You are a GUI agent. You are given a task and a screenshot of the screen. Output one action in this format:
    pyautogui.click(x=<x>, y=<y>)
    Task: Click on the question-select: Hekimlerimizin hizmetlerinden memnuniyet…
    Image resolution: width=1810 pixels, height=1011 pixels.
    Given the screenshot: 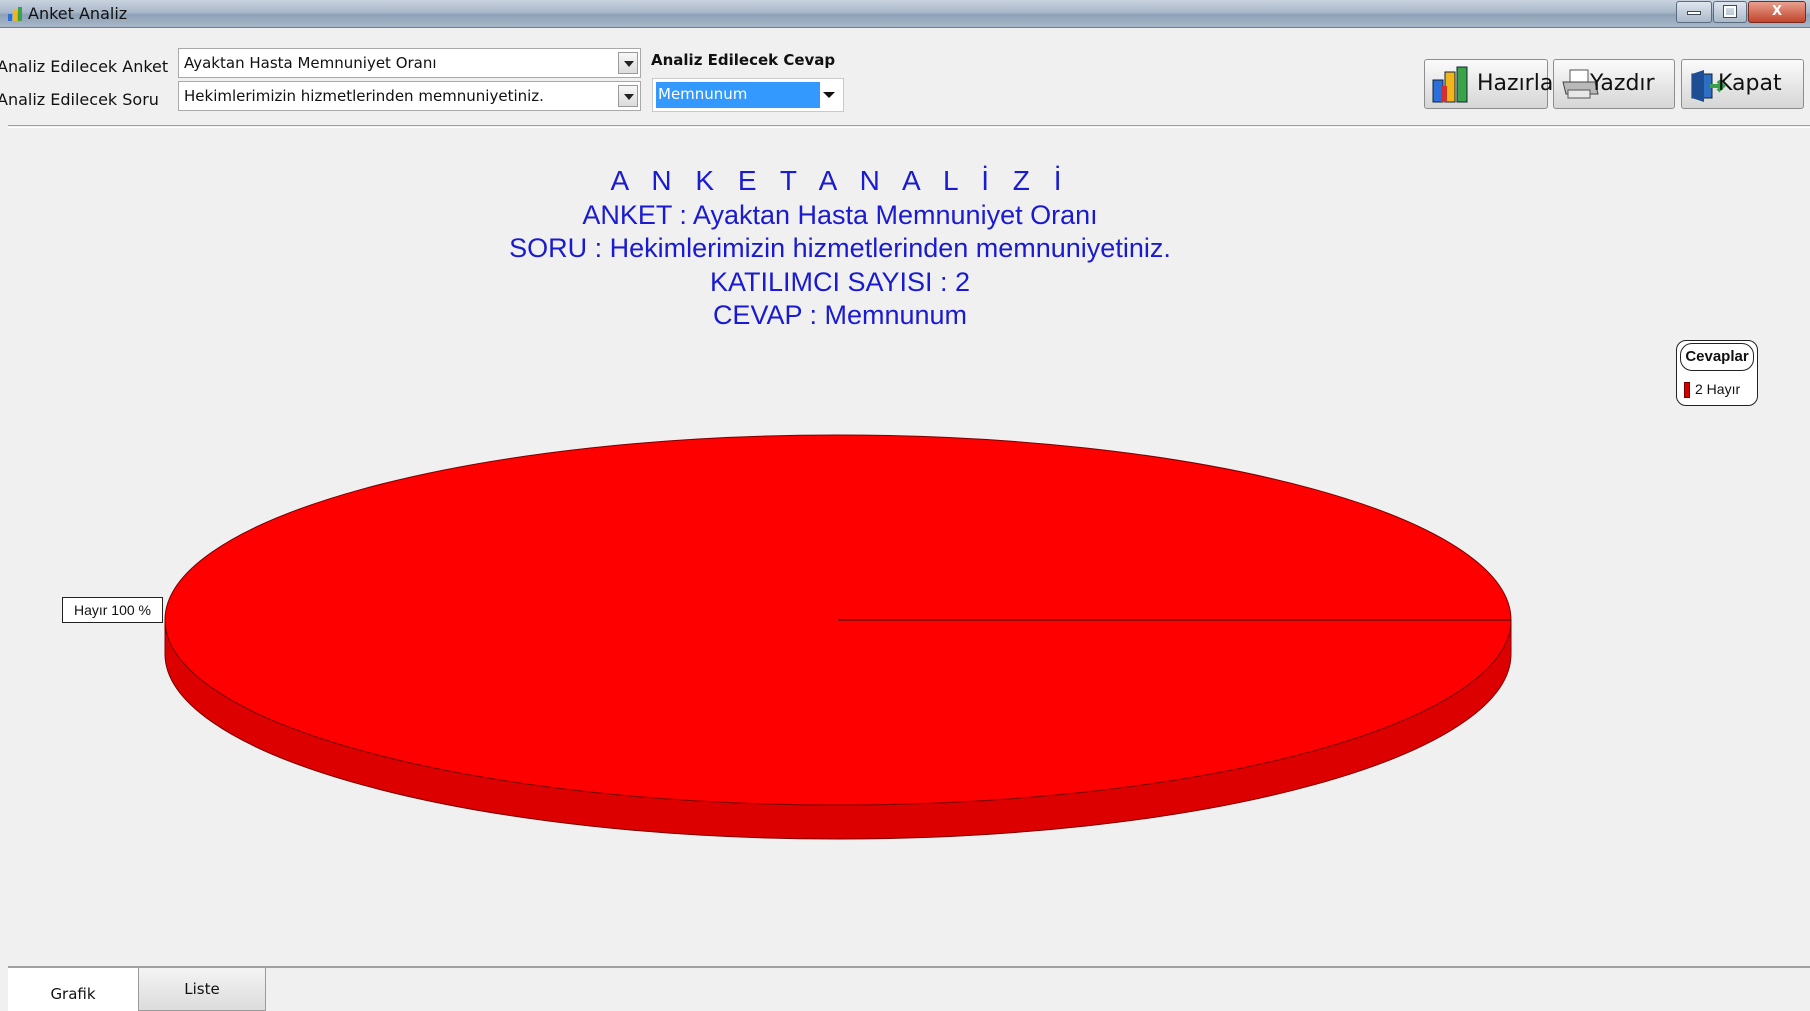 What is the action you would take?
    pyautogui.click(x=409, y=96)
    